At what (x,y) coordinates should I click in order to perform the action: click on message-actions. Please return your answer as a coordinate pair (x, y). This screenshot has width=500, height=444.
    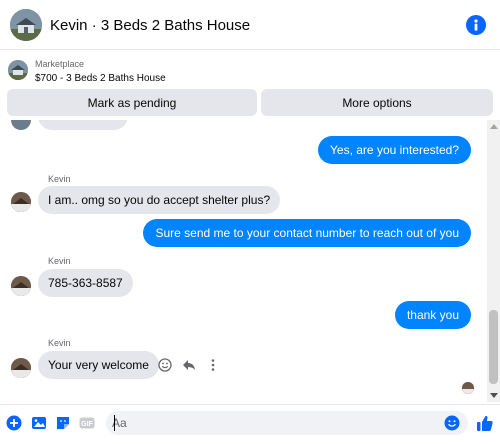
    Looking at the image, I should click on (189, 365).